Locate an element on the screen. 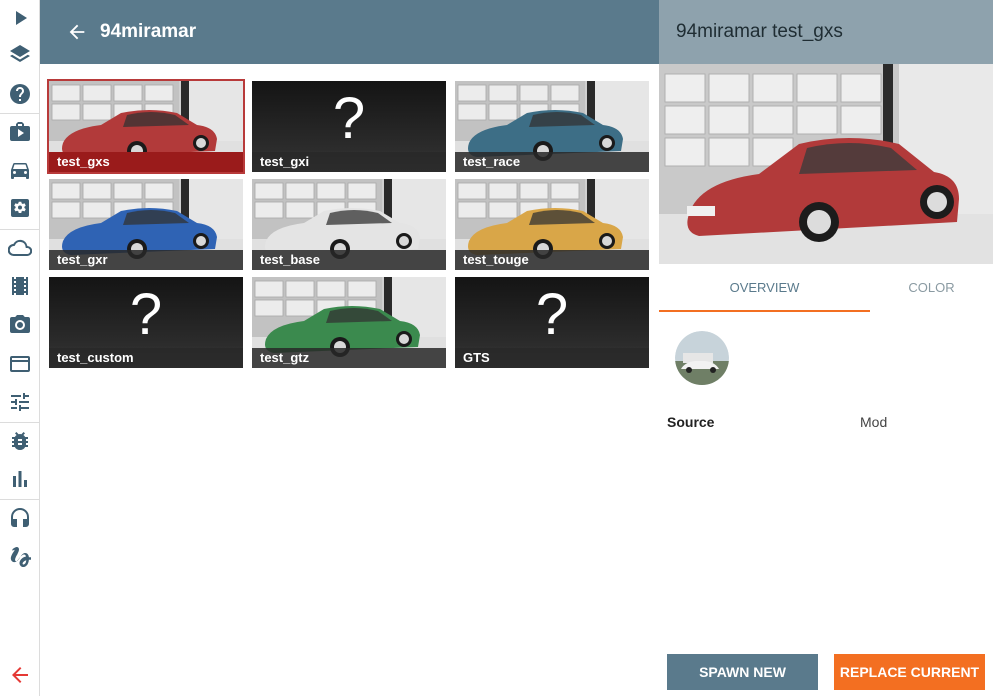 The image size is (993, 696). back-arrow-icon is located at coordinates (78, 32).